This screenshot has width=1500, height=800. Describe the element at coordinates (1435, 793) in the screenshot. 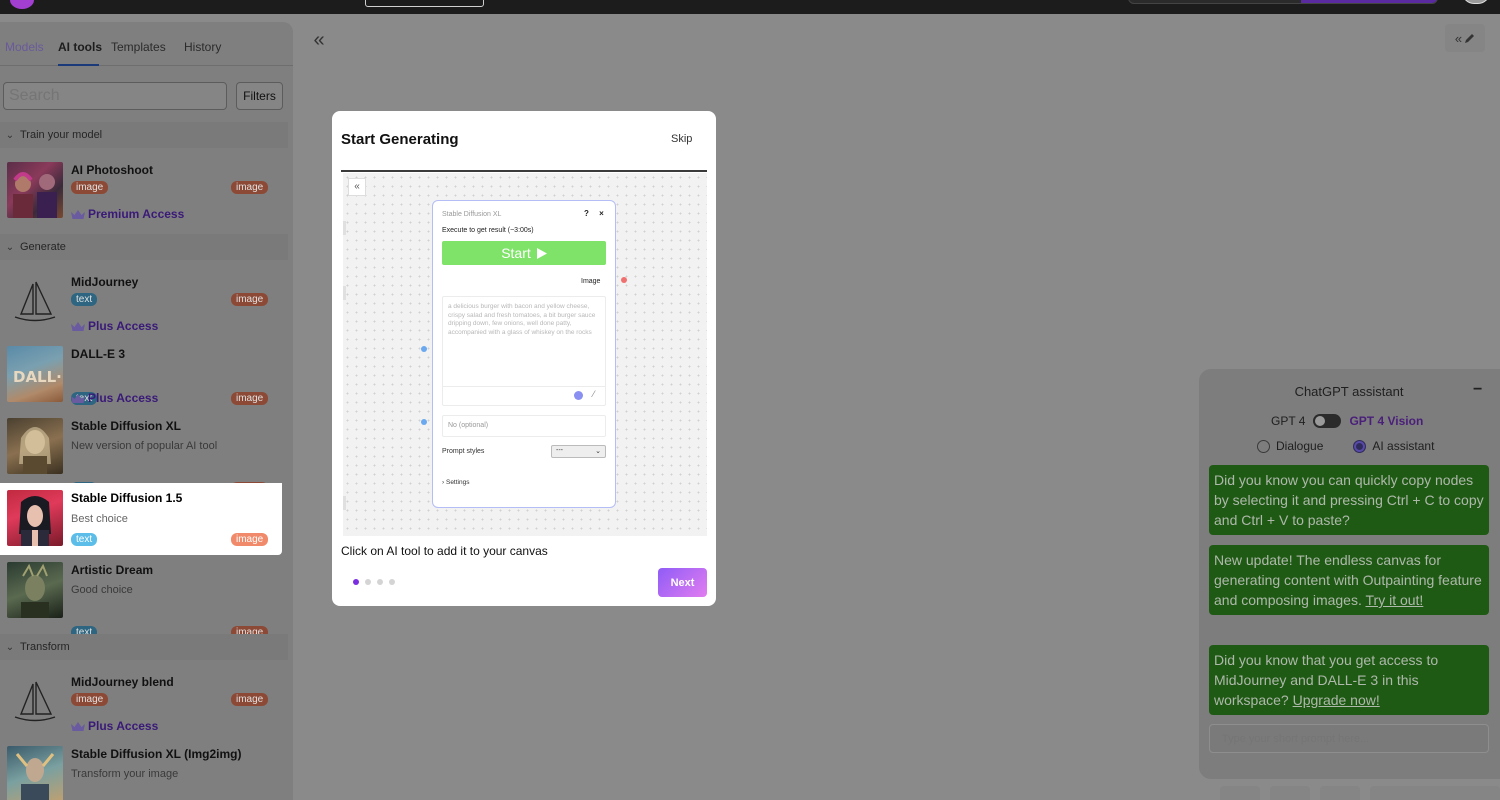

I see `zoom-control` at that location.